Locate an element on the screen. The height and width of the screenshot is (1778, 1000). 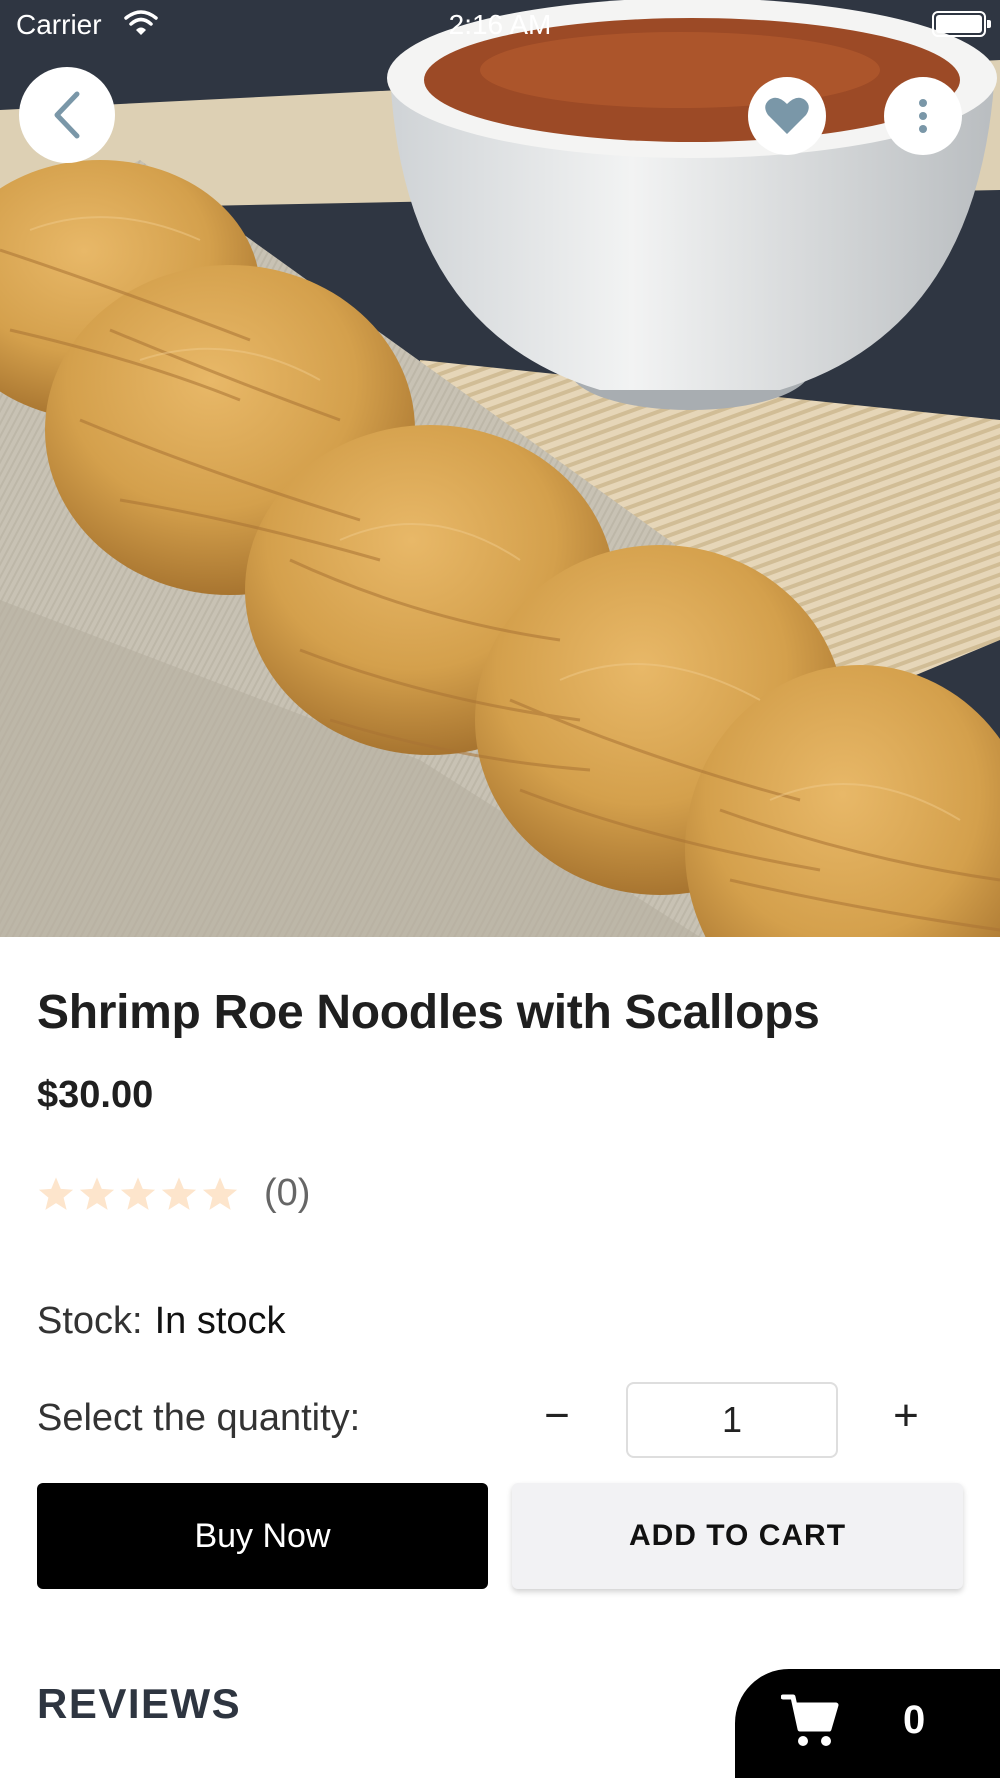
reviews-heading: REVIEWS is located at coordinates (139, 1703).